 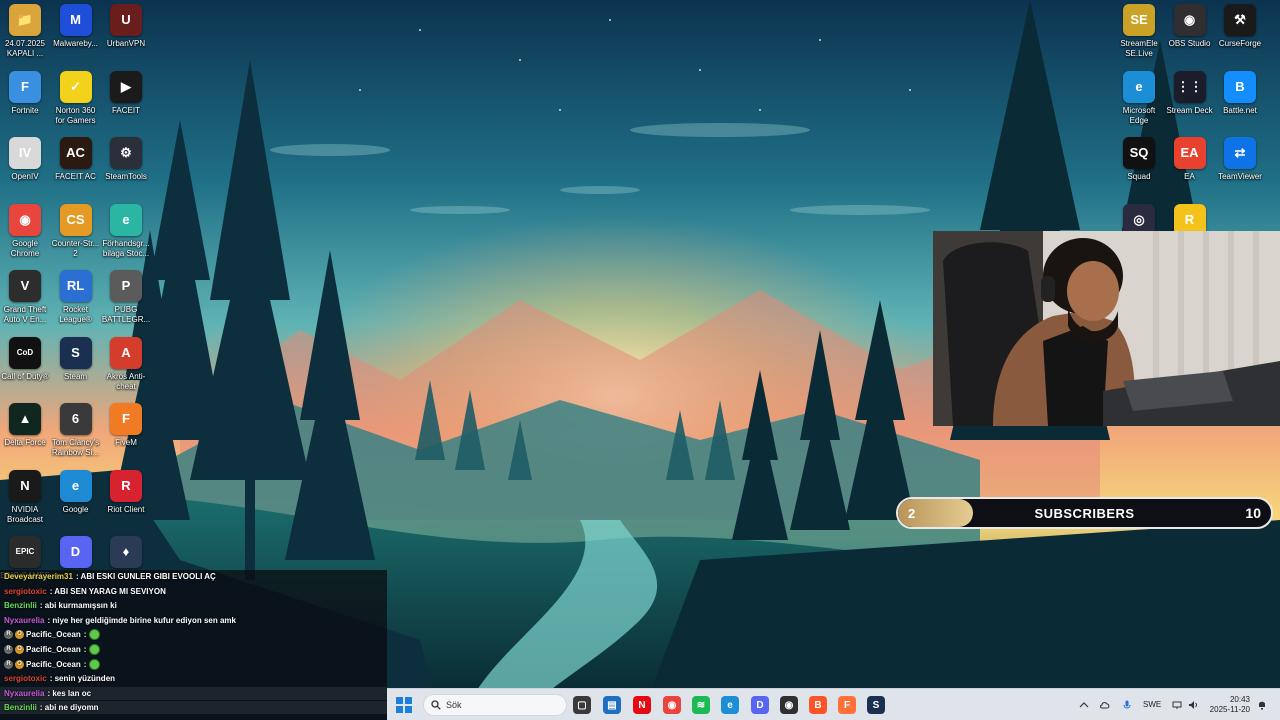 What do you see at coordinates (145, 576) in the screenshot?
I see `chat-message-text: : ABI ESKI GUNLER GIBI EVOOLI AÇ` at bounding box center [145, 576].